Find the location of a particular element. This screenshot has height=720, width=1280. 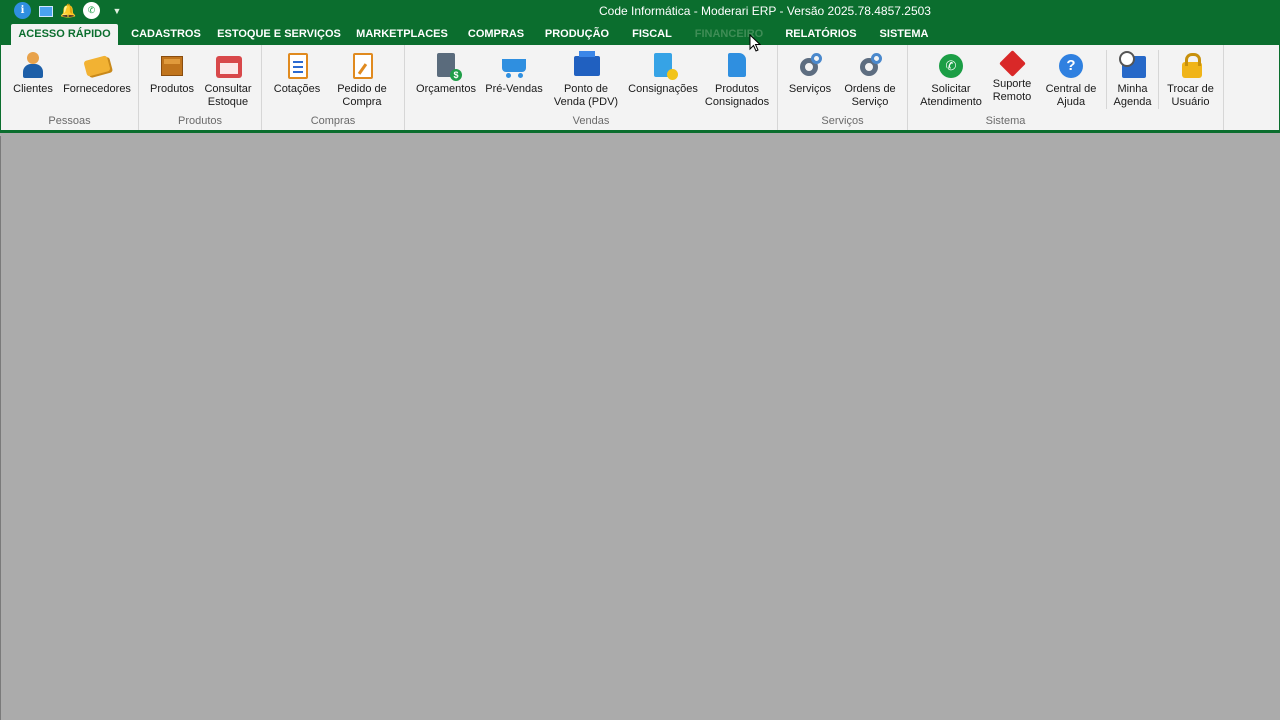

tab-cadastros: CADASTROS is located at coordinates (166, 34).